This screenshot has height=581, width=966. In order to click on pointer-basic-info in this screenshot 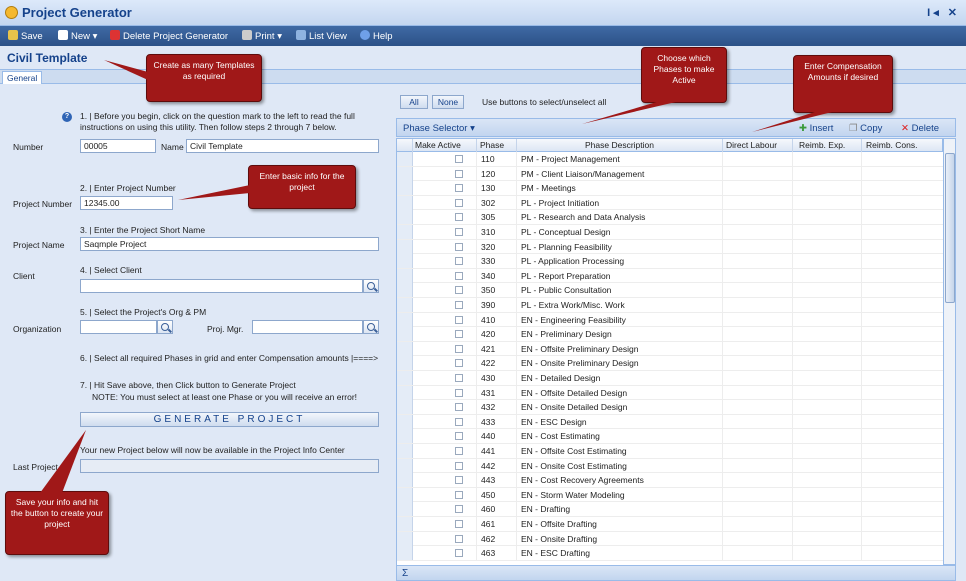, I will do `click(214, 192)`.